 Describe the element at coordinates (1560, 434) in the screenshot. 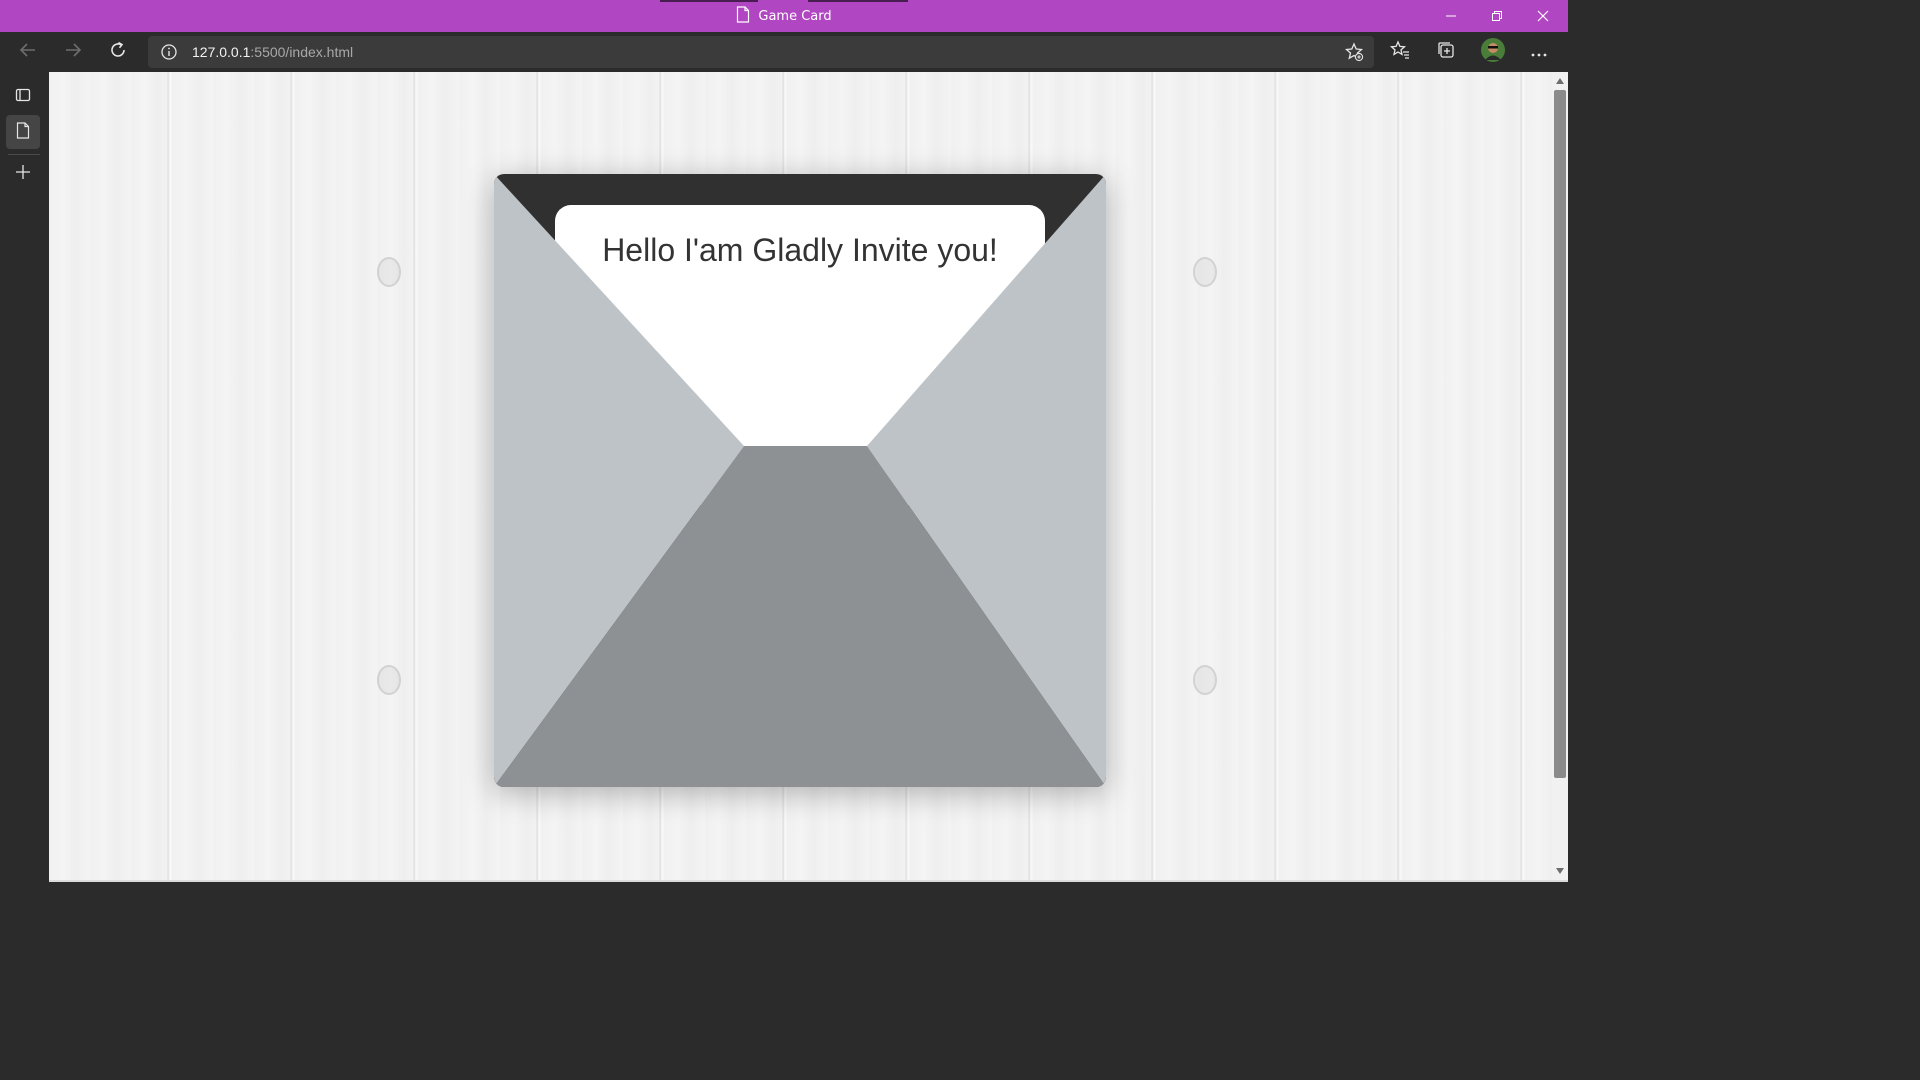

I see `scroll-thumb` at that location.